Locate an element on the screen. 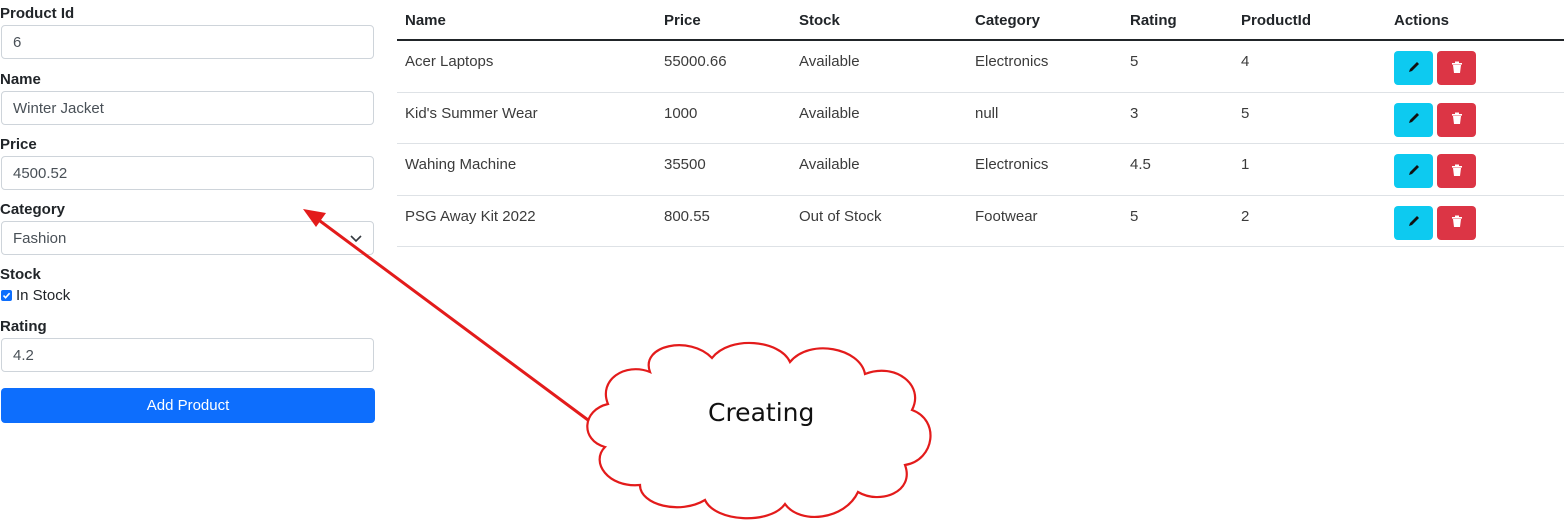 The height and width of the screenshot is (526, 1567). price-label: Price is located at coordinates (18, 144).